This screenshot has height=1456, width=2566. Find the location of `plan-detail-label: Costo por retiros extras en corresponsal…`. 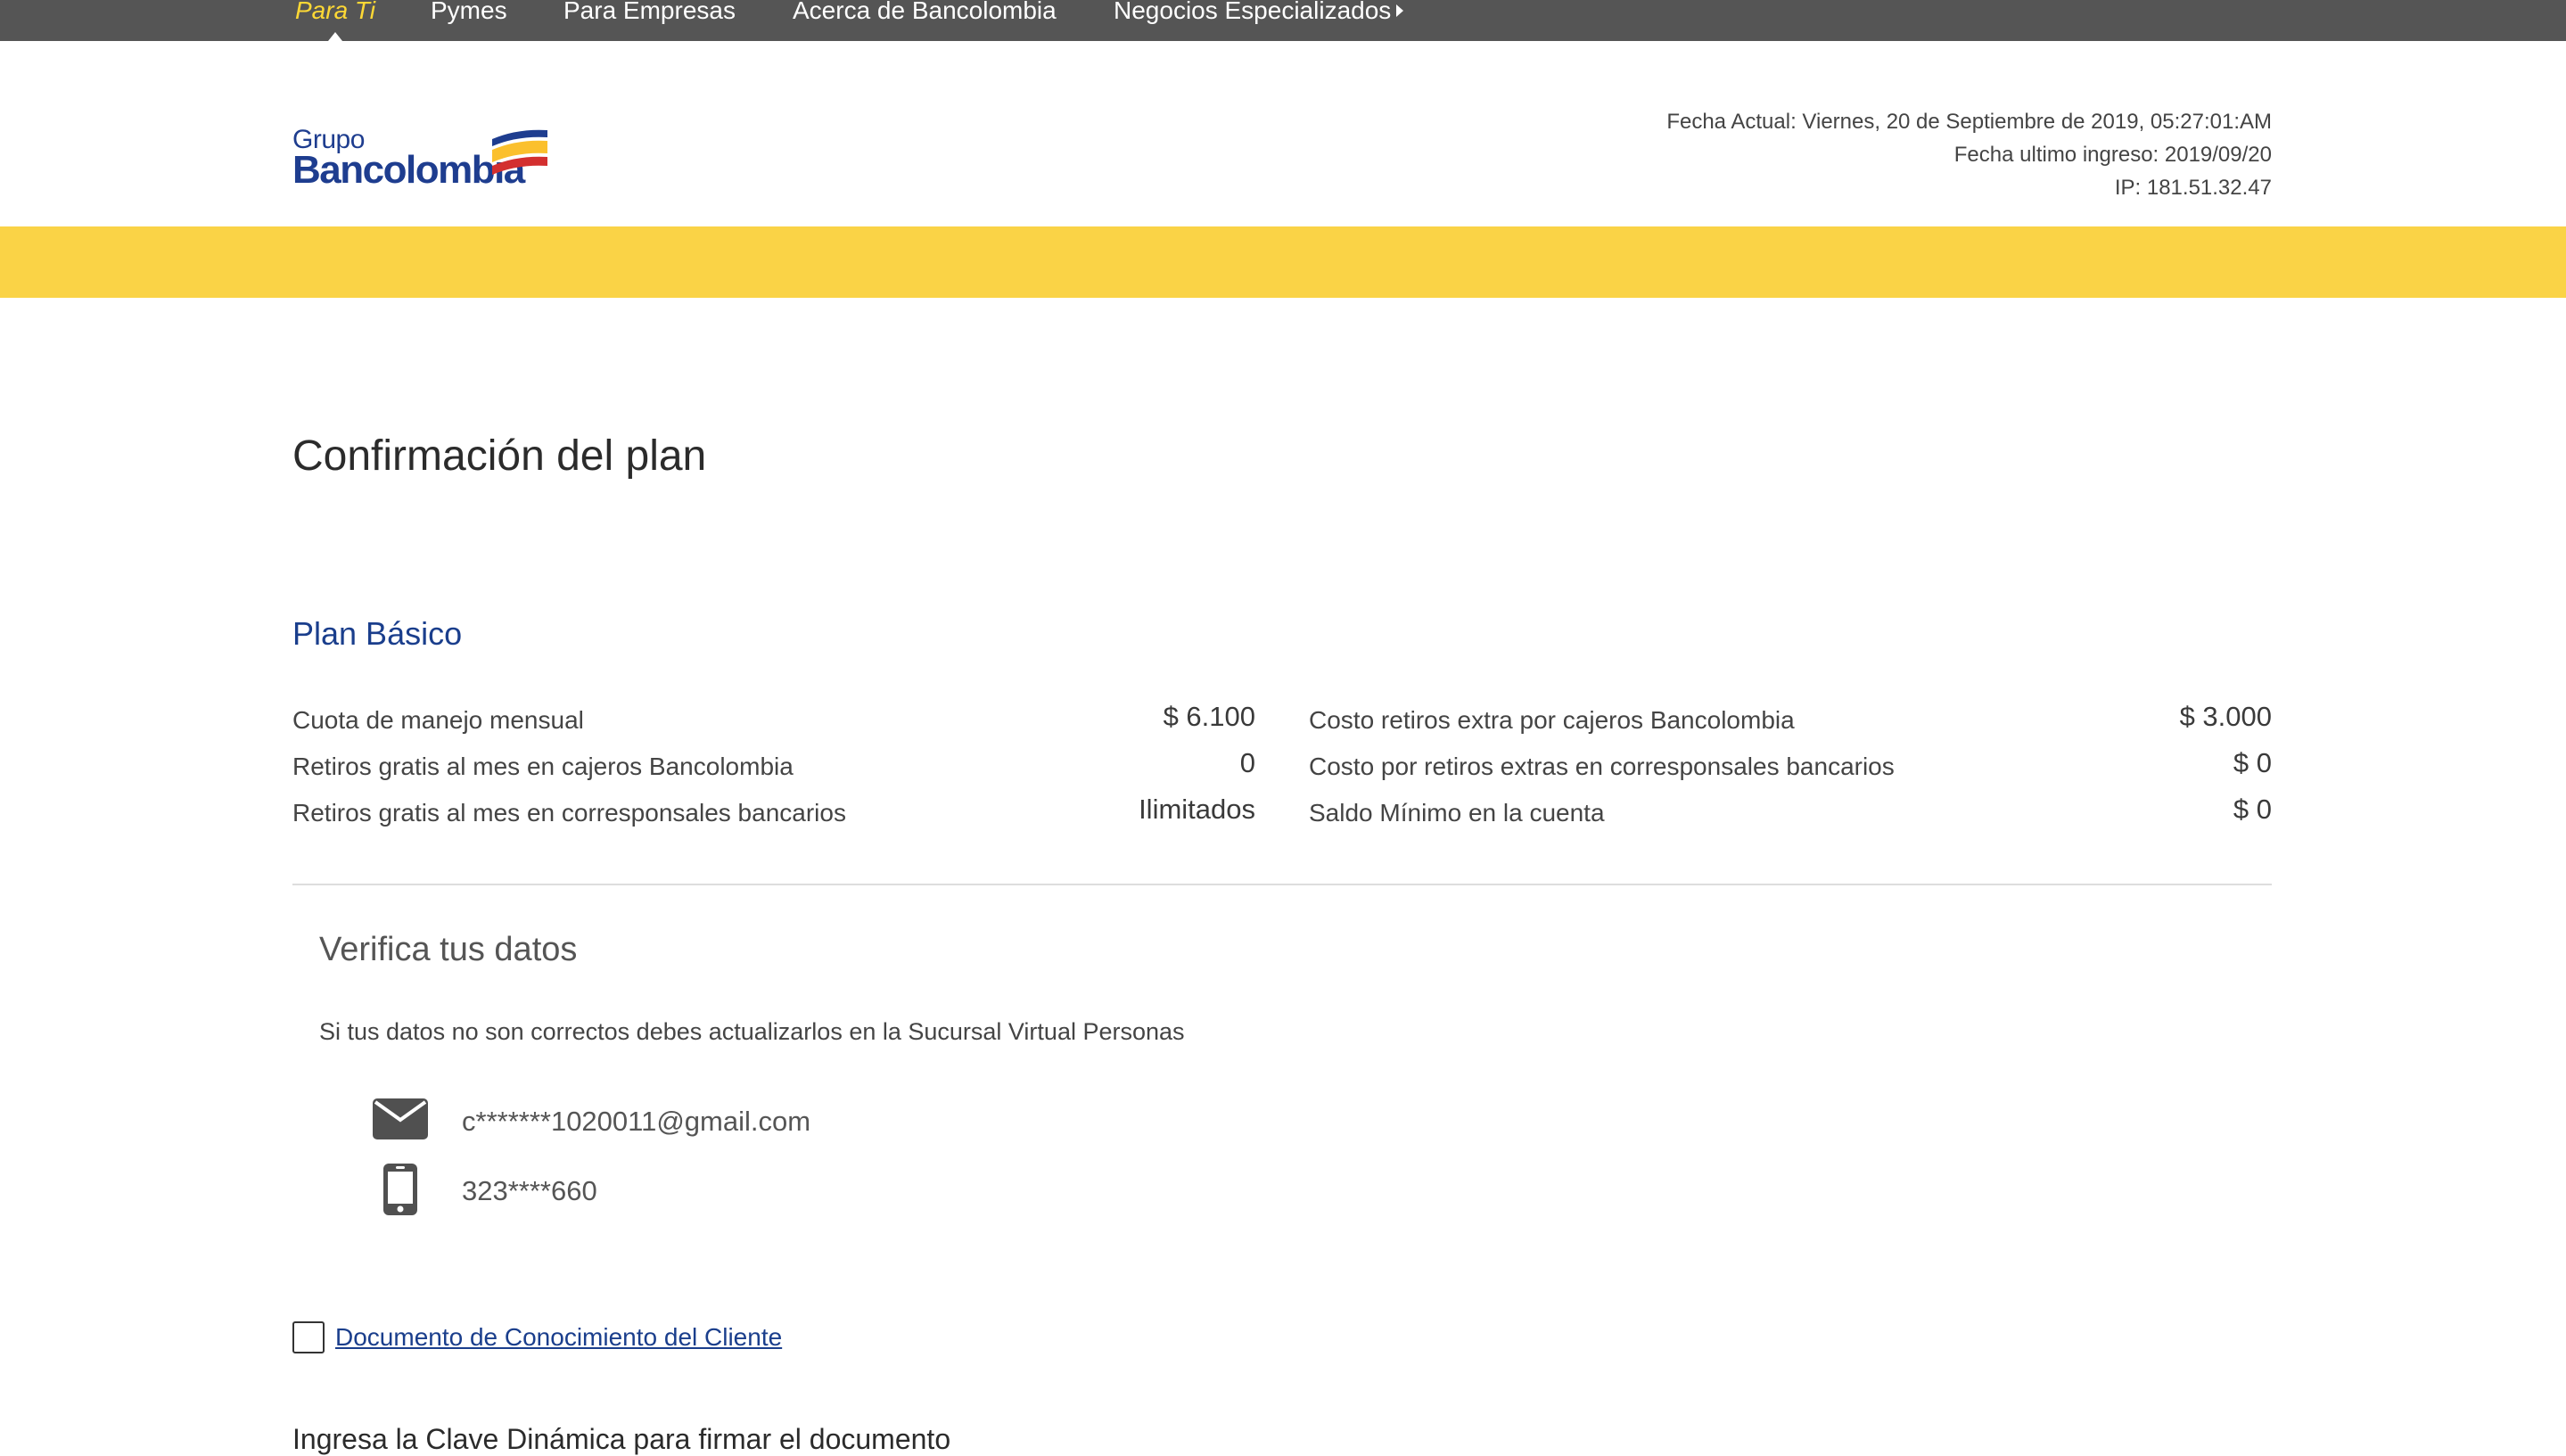

plan-detail-label: Costo por retiros extras en corresponsal… is located at coordinates (1602, 766).